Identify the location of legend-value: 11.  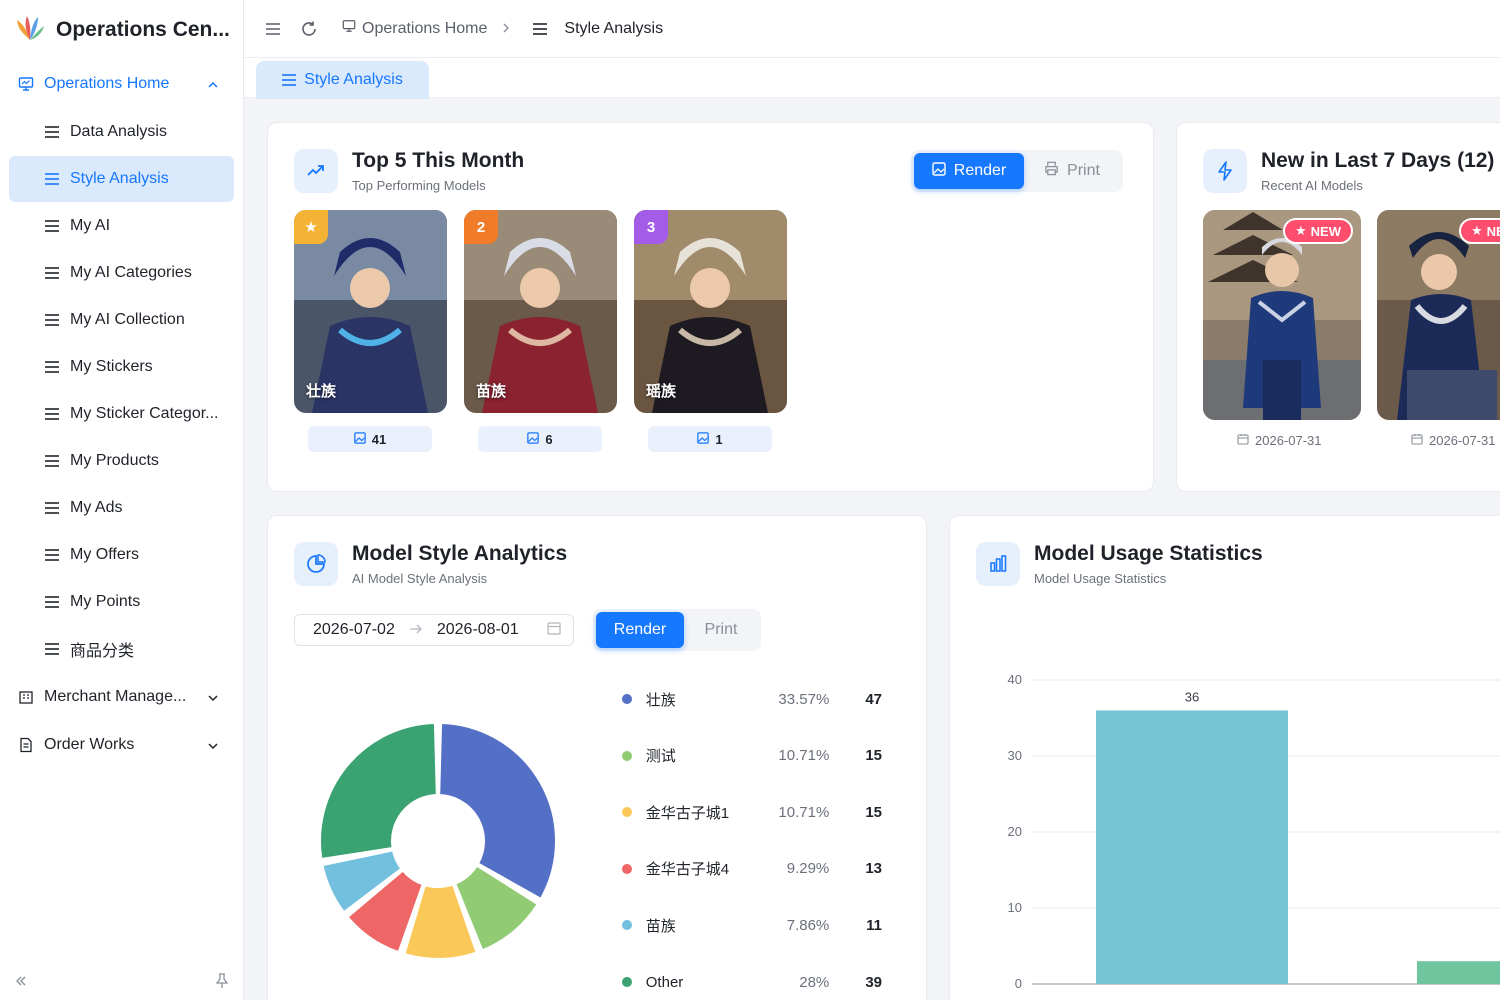
(874, 925).